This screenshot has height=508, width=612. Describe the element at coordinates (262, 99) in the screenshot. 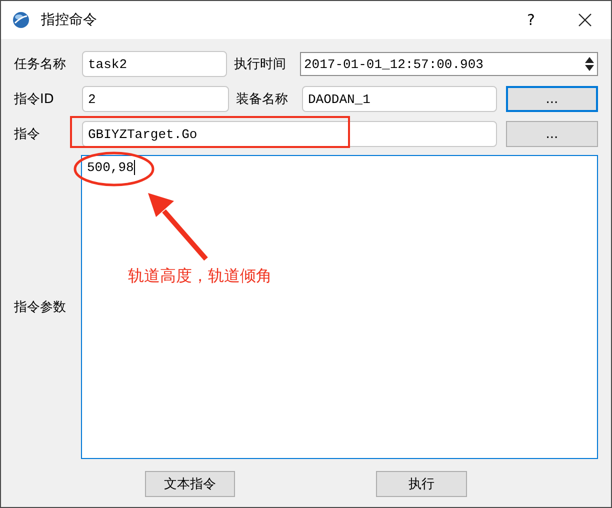

I see `field-label: 装备名称` at that location.